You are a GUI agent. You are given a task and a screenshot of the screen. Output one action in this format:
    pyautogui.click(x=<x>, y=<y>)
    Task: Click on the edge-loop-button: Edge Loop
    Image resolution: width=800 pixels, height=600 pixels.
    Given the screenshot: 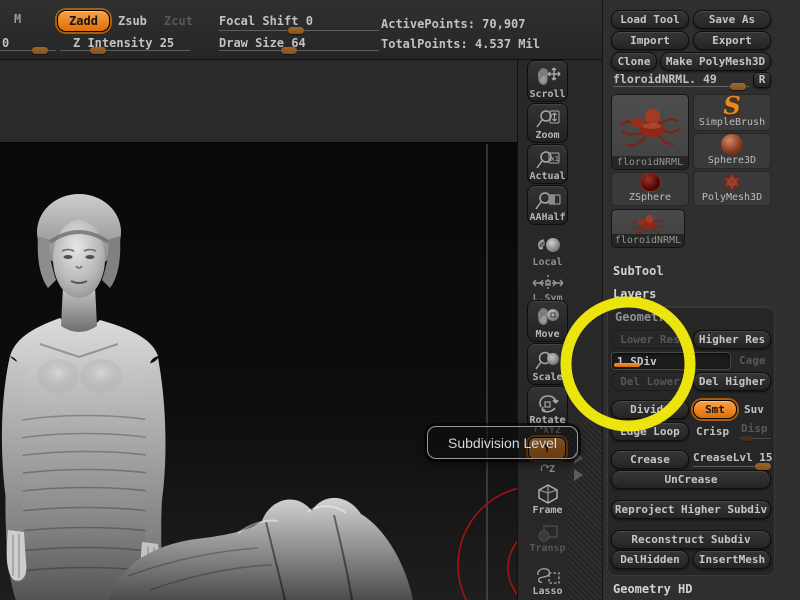 What is the action you would take?
    pyautogui.click(x=650, y=431)
    